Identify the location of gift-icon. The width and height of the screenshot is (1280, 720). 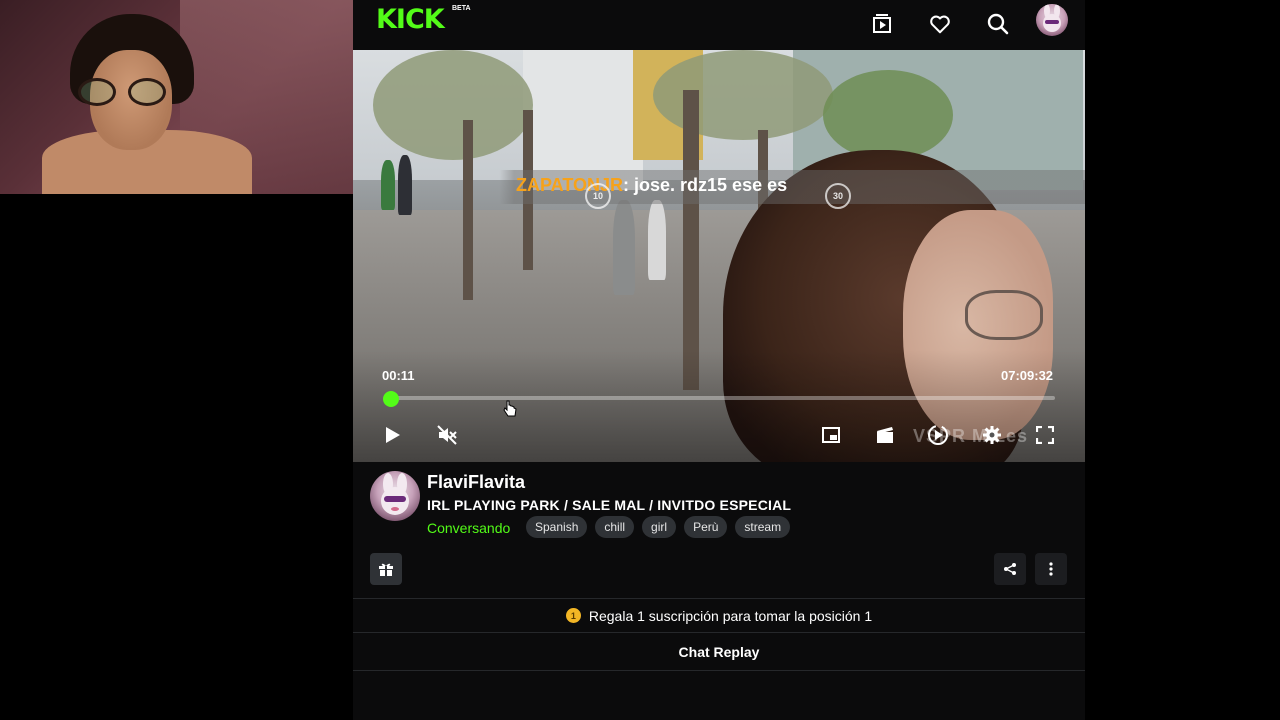
(386, 569).